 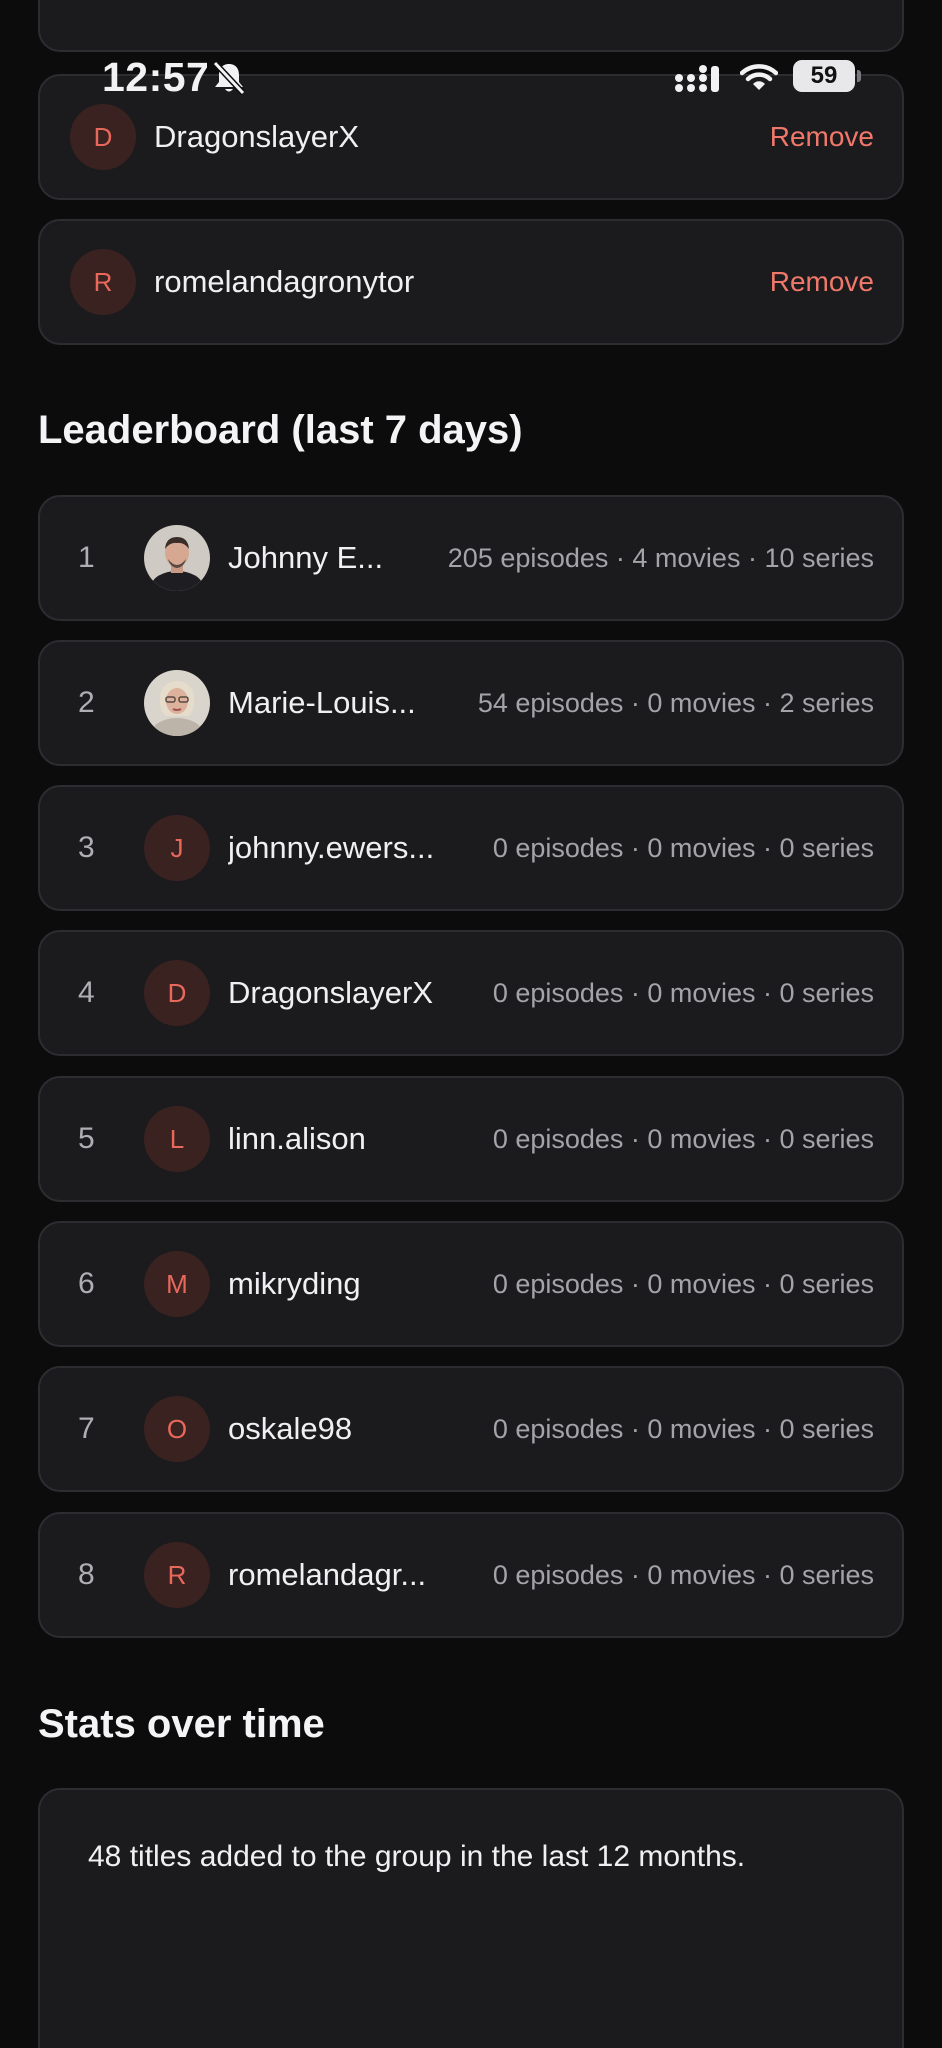 What do you see at coordinates (822, 282) in the screenshot?
I see `remove-member-button: Remove` at bounding box center [822, 282].